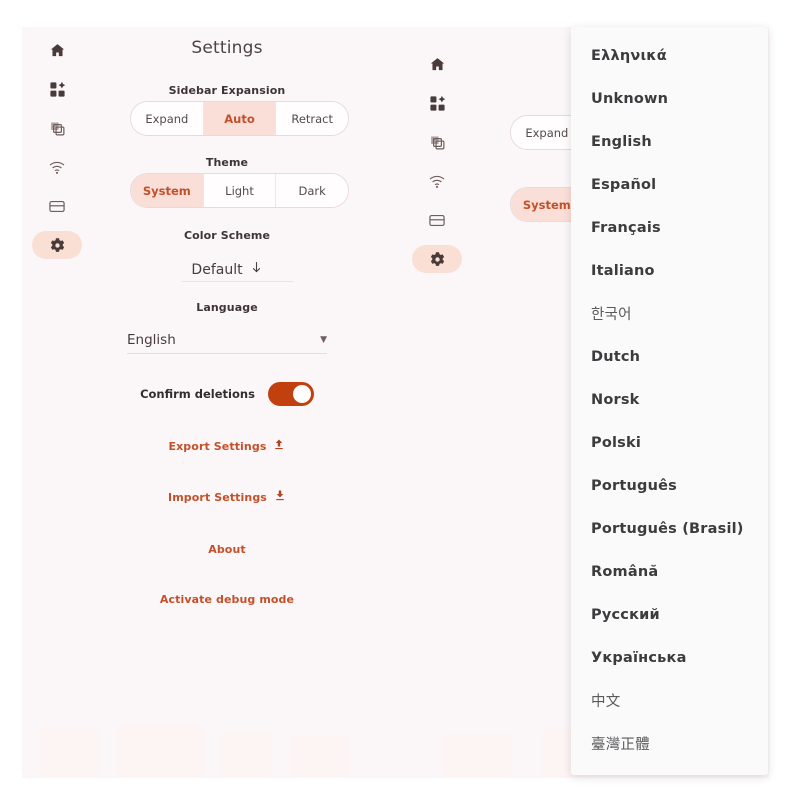 Image resolution: width=800 pixels, height=800 pixels. Describe the element at coordinates (669, 743) in the screenshot. I see `list-item: 臺灣正體` at that location.